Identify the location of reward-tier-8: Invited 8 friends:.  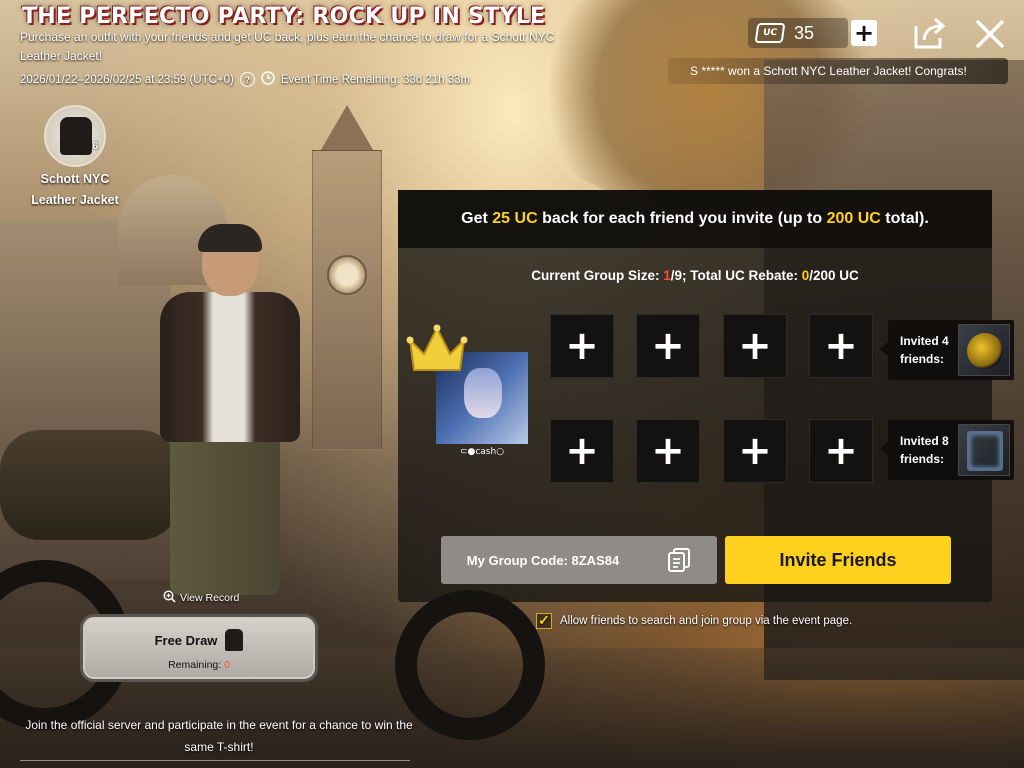
(947, 450).